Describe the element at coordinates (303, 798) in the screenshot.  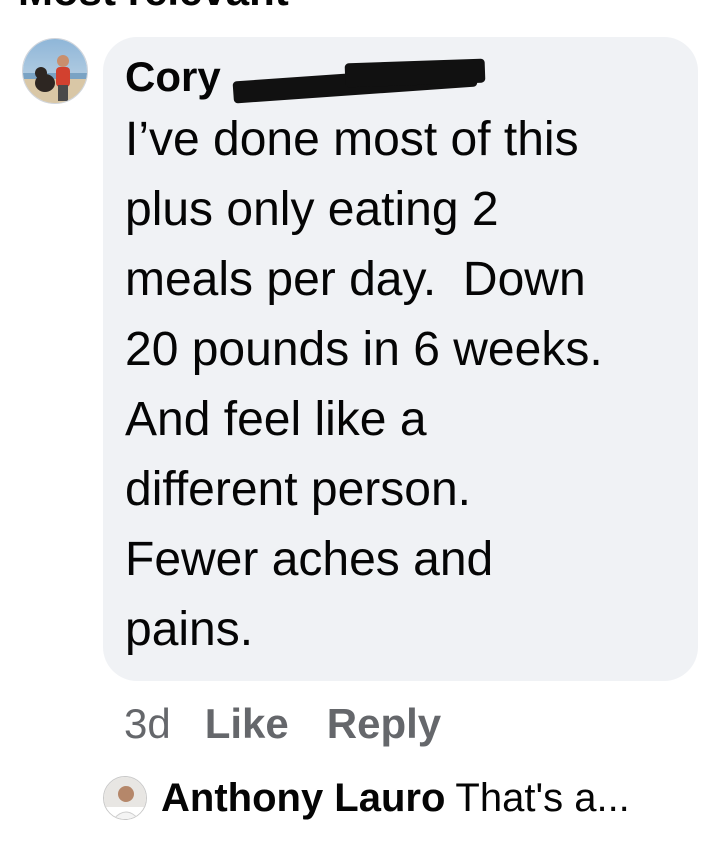
I see `reply-author-name: Anthony Lauro` at that location.